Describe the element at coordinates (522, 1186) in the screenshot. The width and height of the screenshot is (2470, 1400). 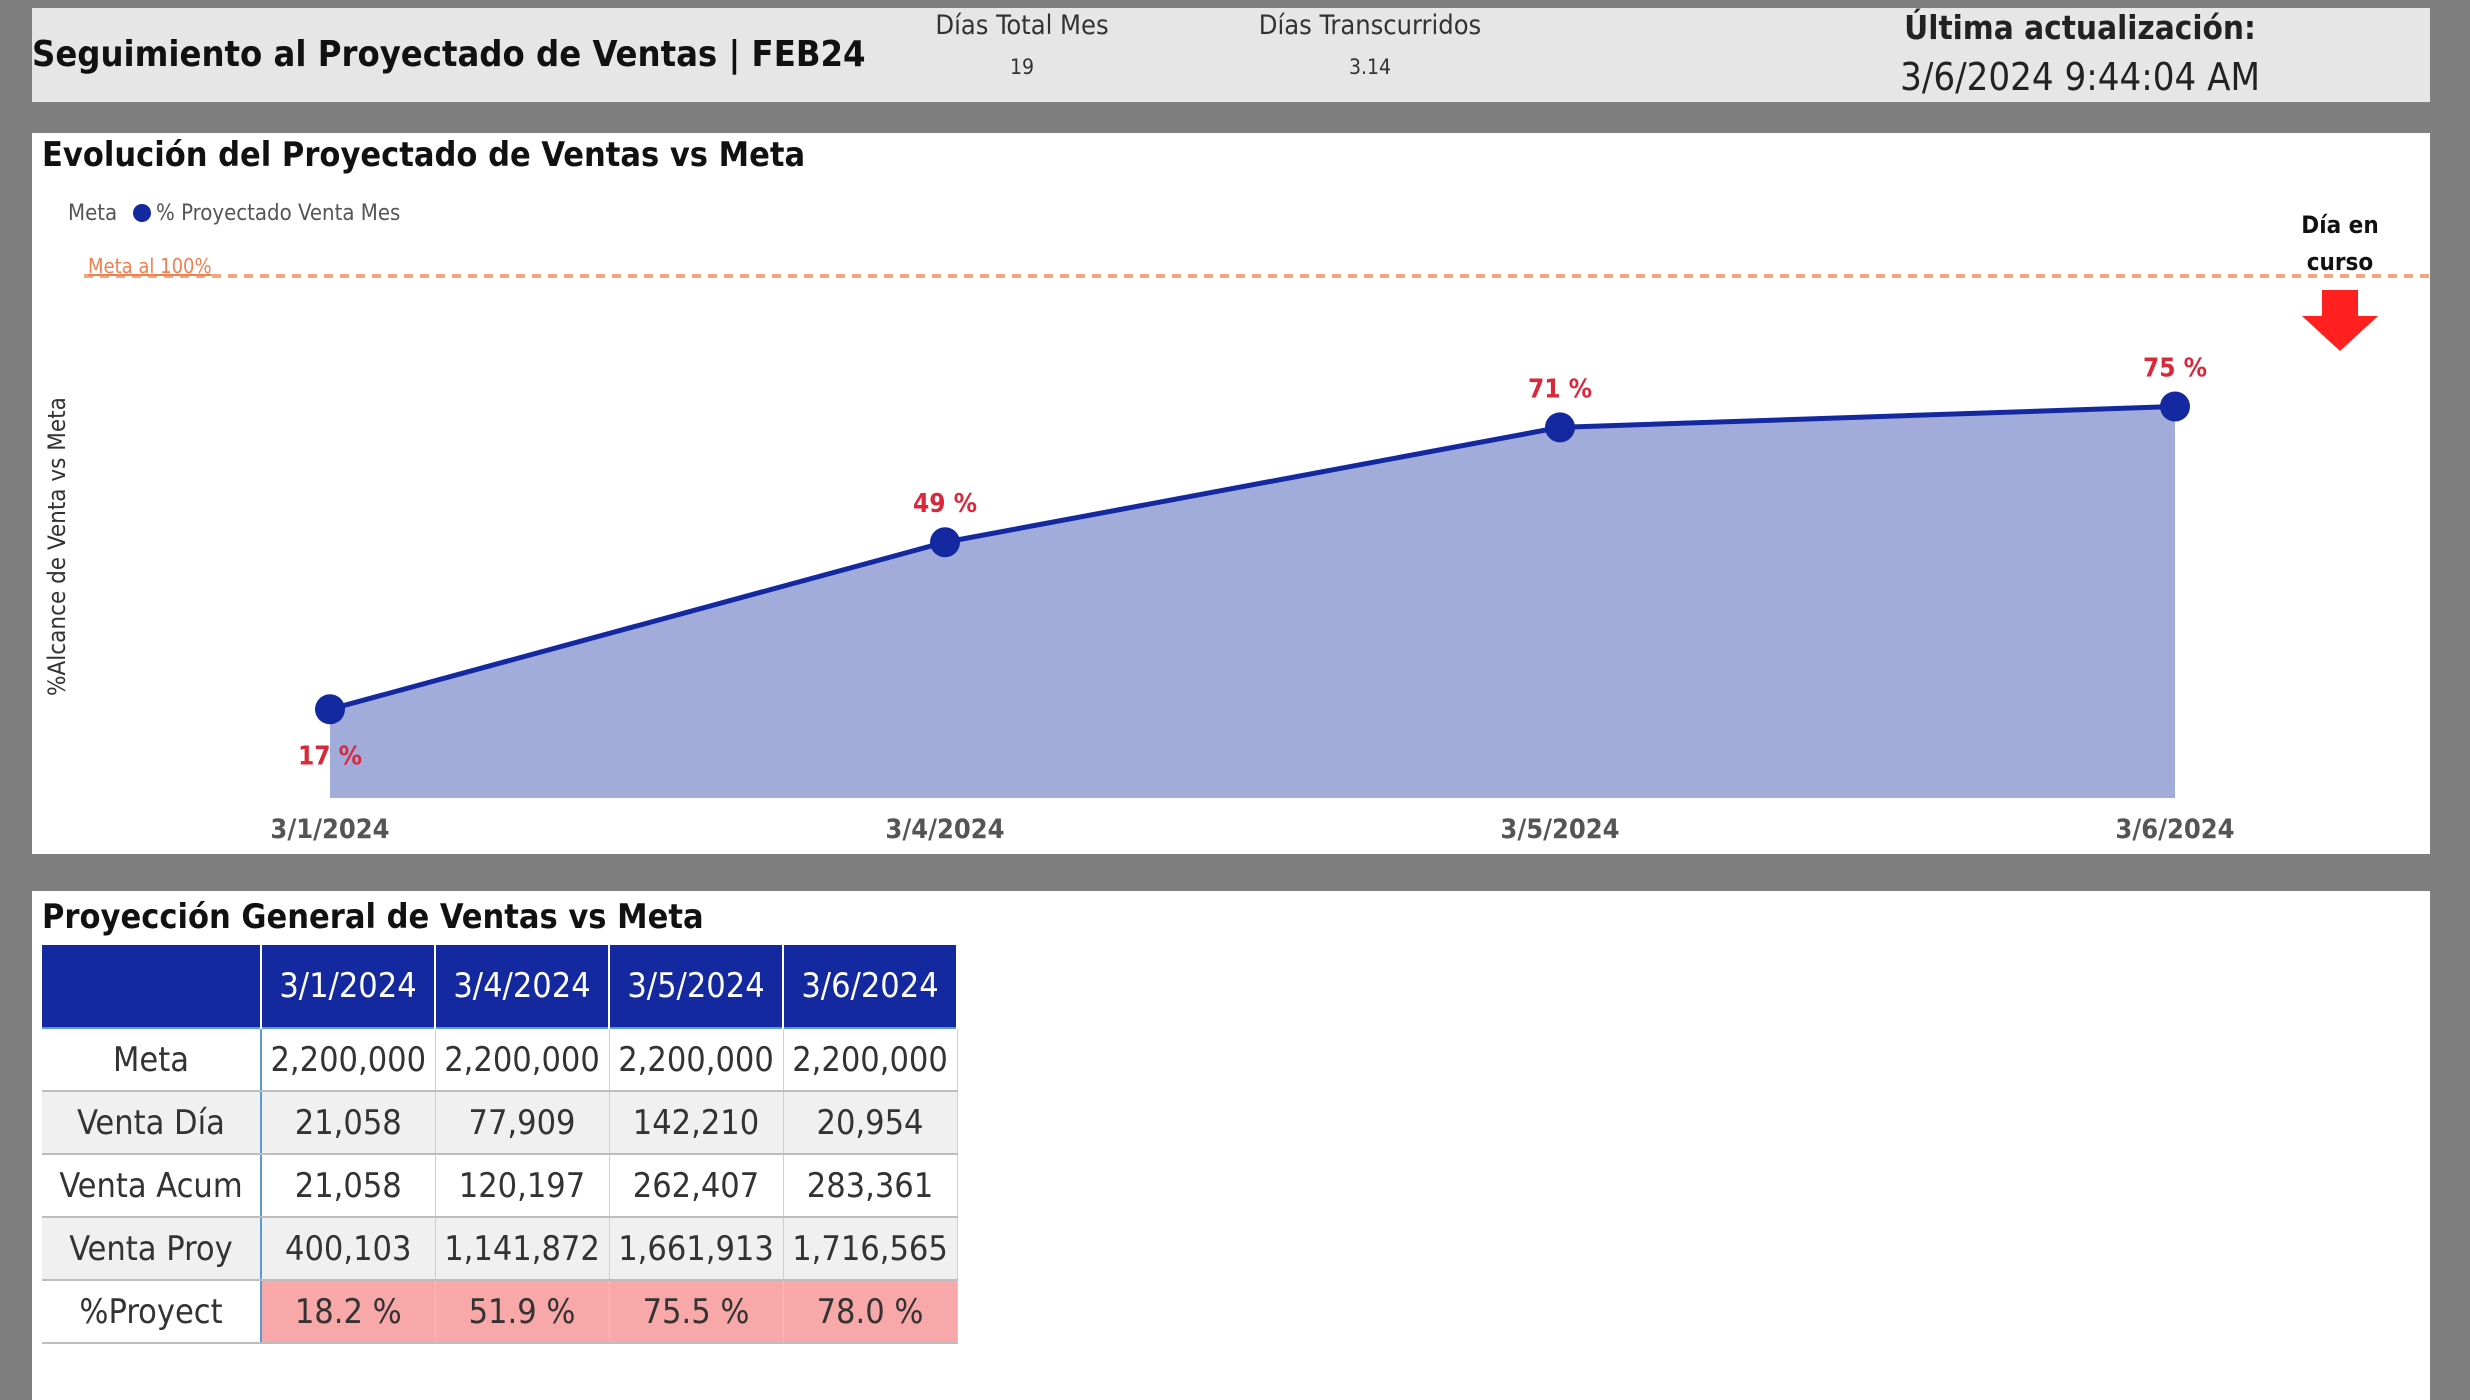
I see `table-cell: 120,197` at that location.